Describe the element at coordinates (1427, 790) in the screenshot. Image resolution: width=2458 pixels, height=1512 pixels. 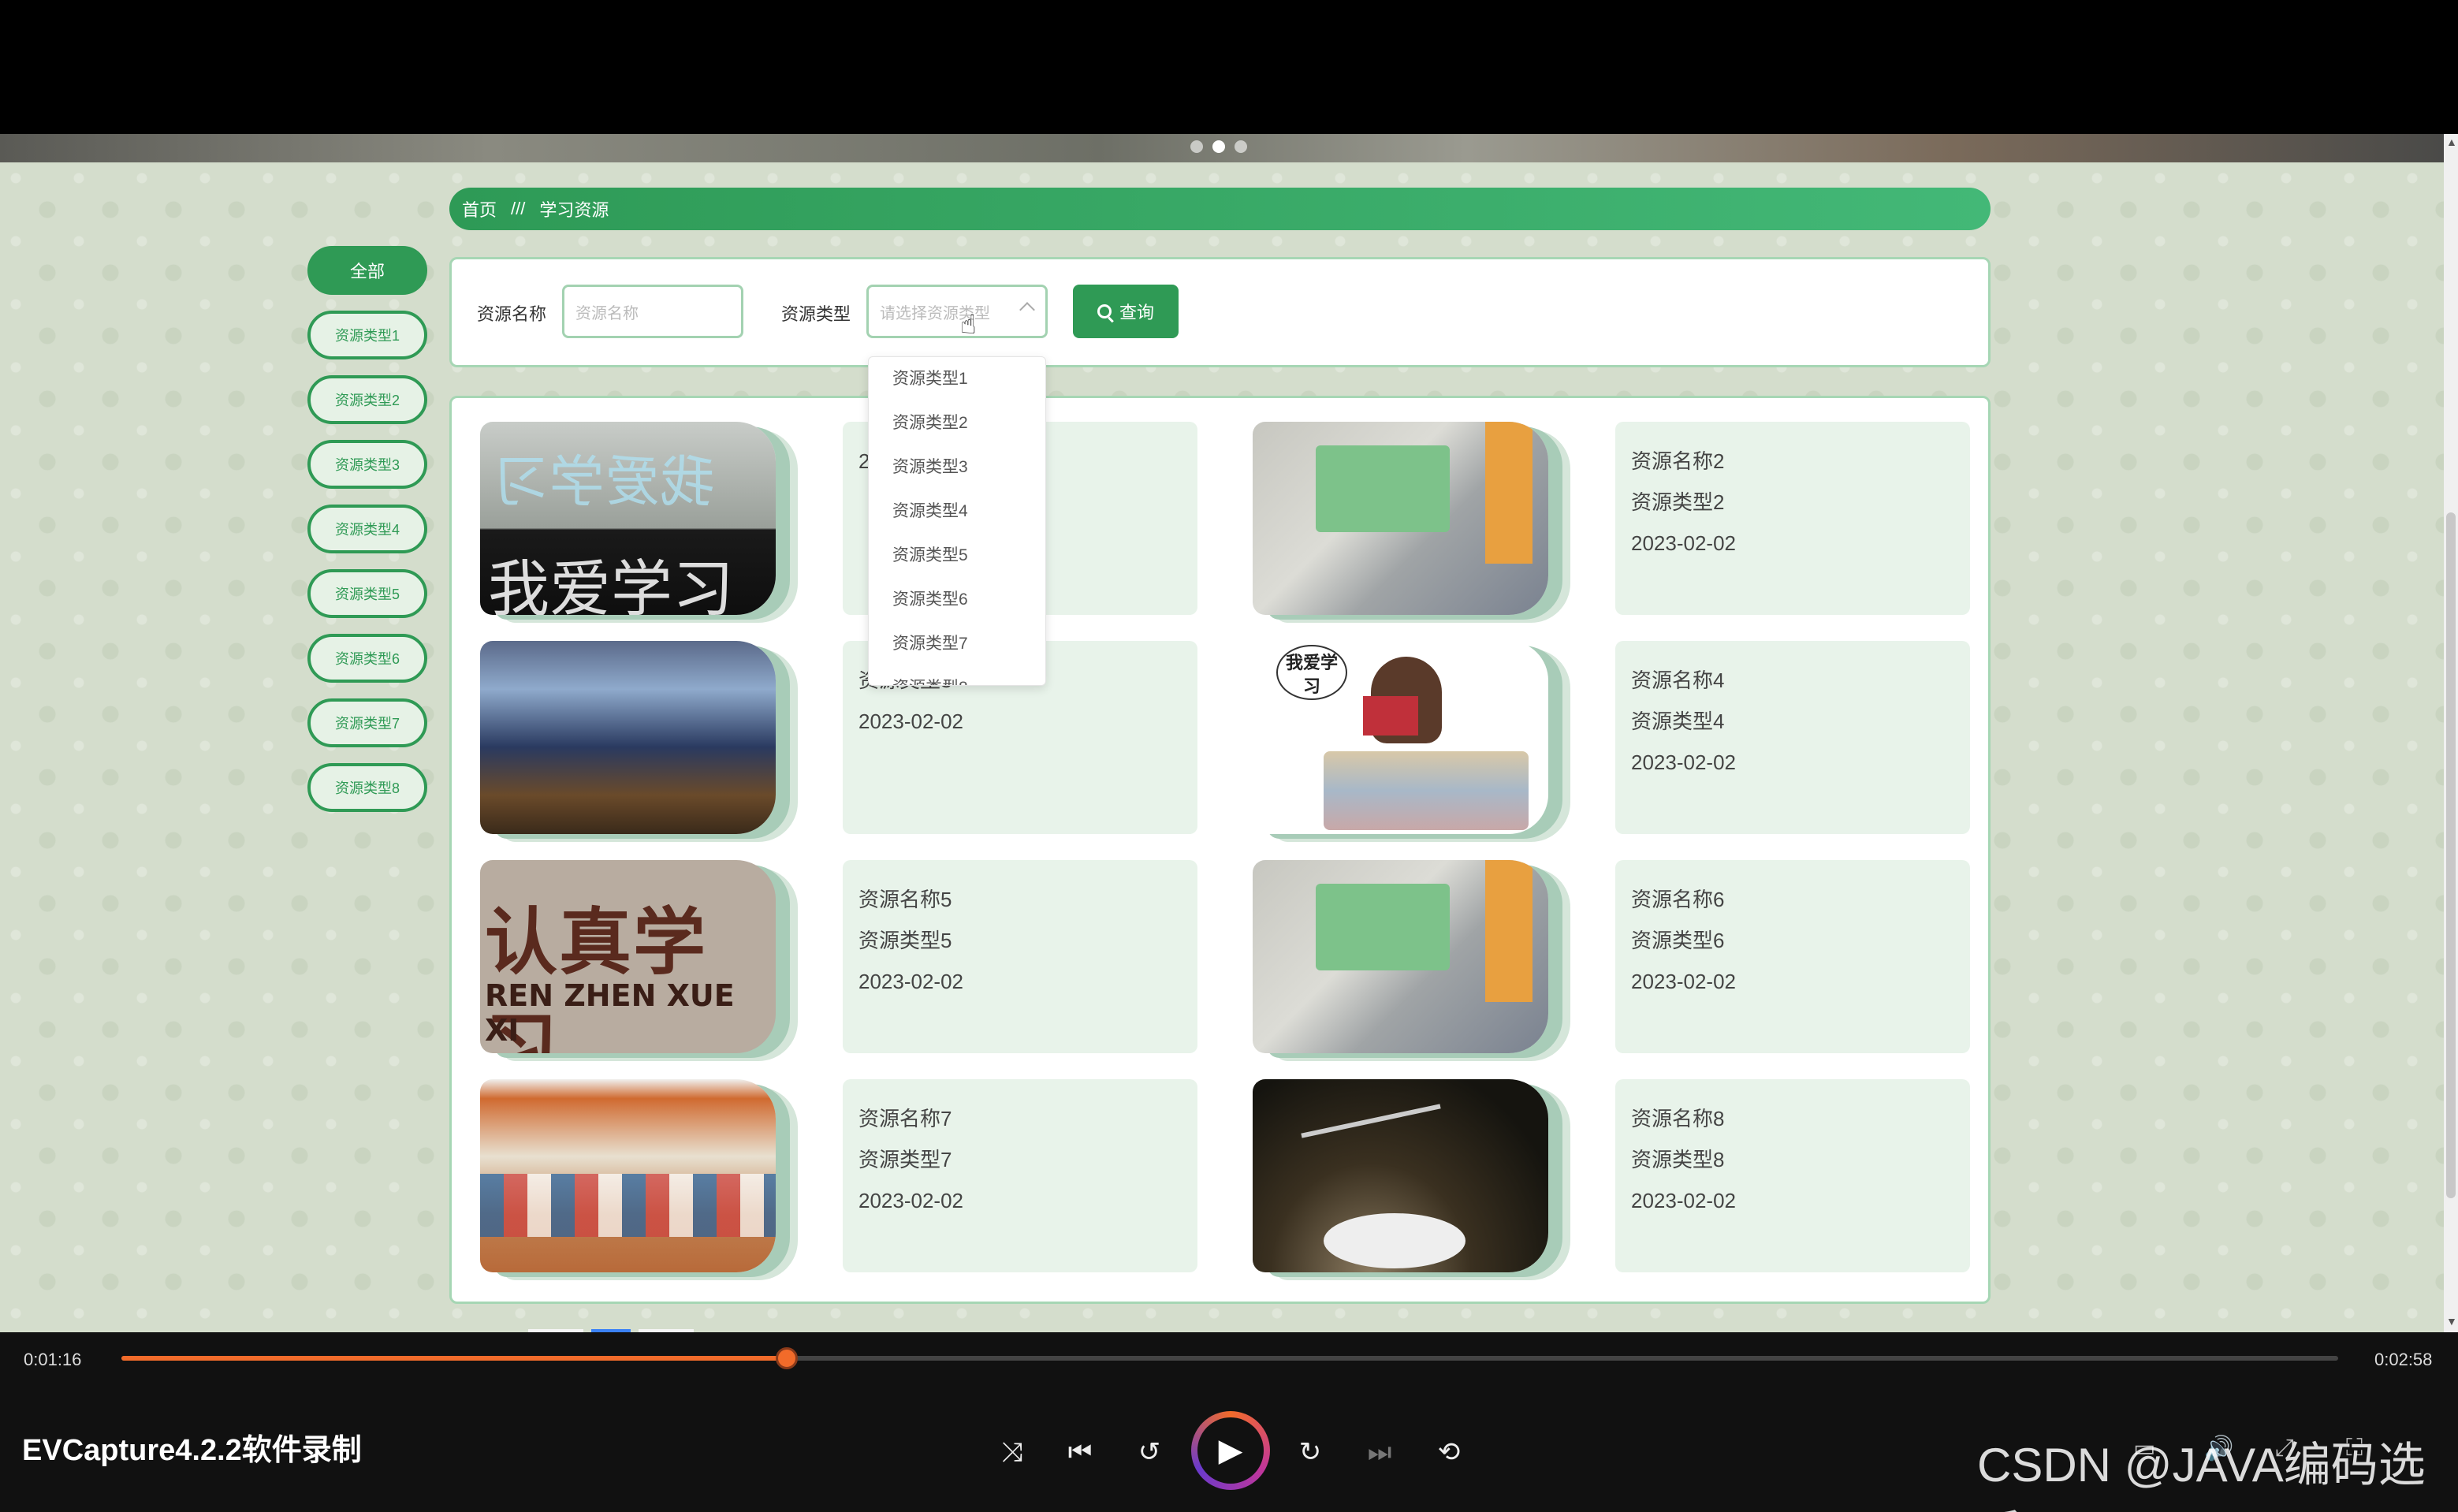
I see `book-pile-illustration` at that location.